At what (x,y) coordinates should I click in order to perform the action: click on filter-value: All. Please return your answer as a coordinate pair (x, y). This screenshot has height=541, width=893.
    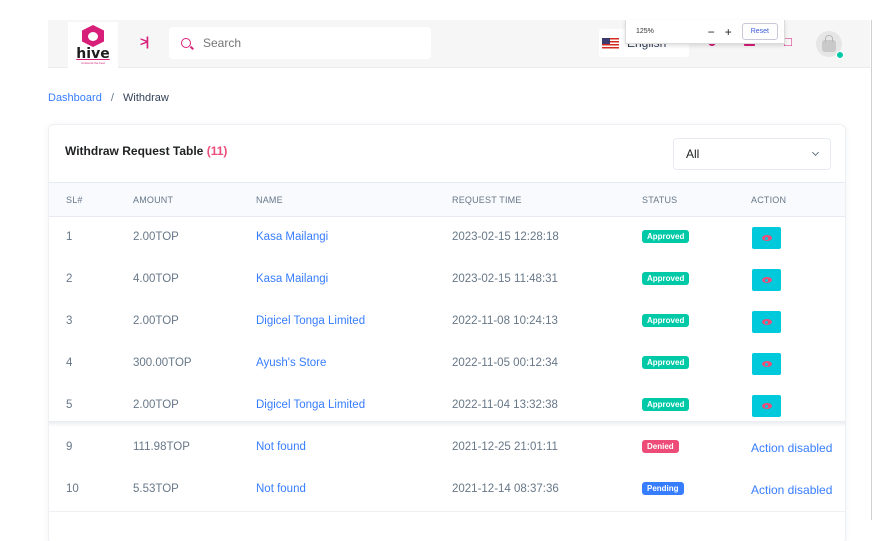
    Looking at the image, I should click on (693, 154).